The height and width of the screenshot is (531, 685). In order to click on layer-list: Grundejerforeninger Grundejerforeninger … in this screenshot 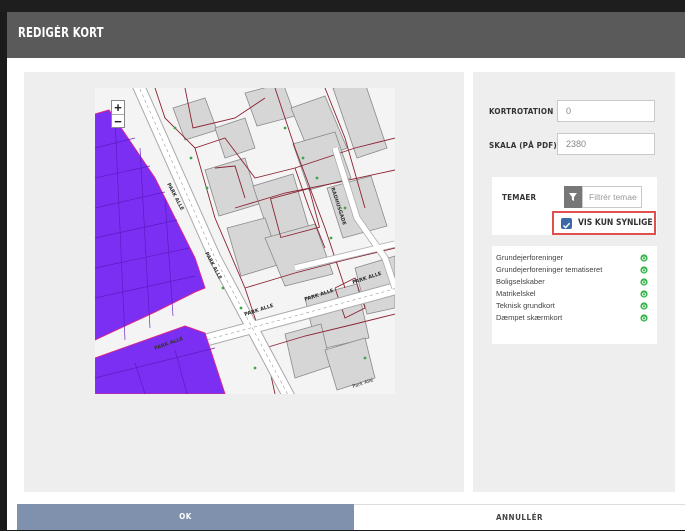, I will do `click(574, 295)`.